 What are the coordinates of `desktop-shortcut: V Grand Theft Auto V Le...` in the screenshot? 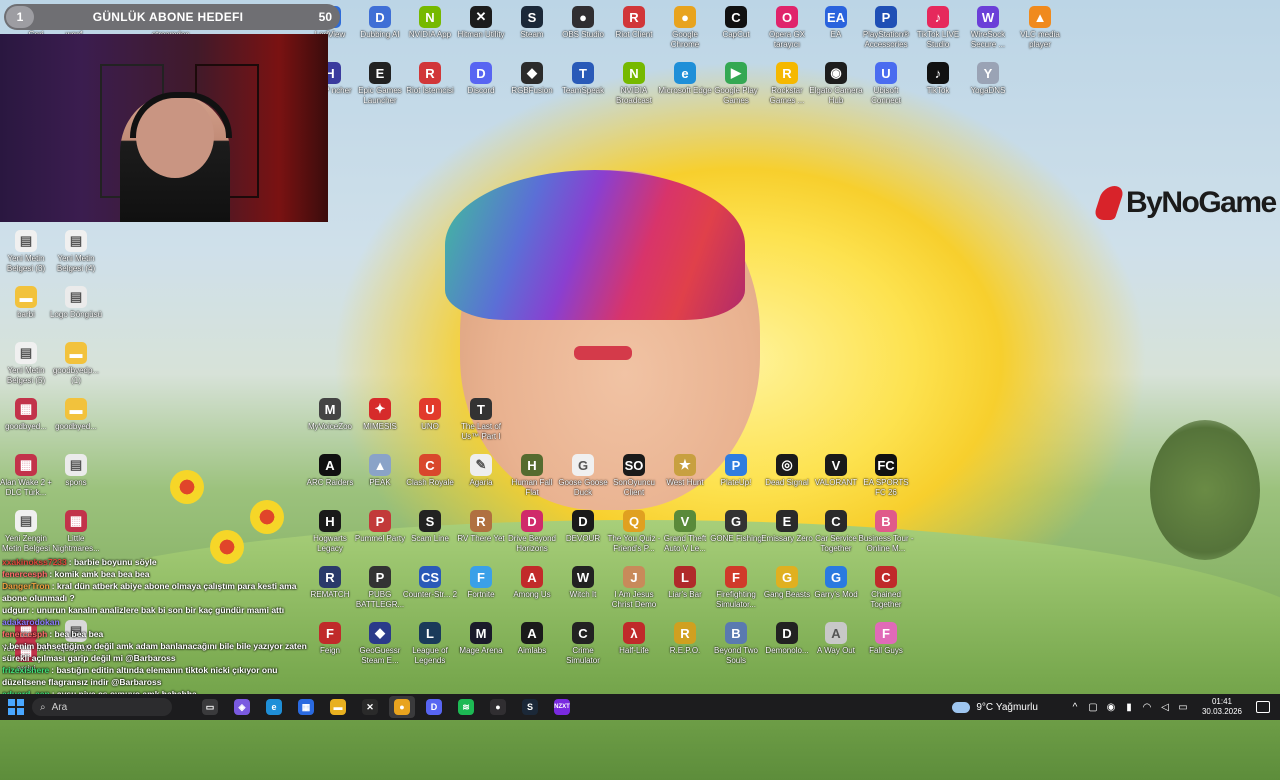 It's located at (685, 531).